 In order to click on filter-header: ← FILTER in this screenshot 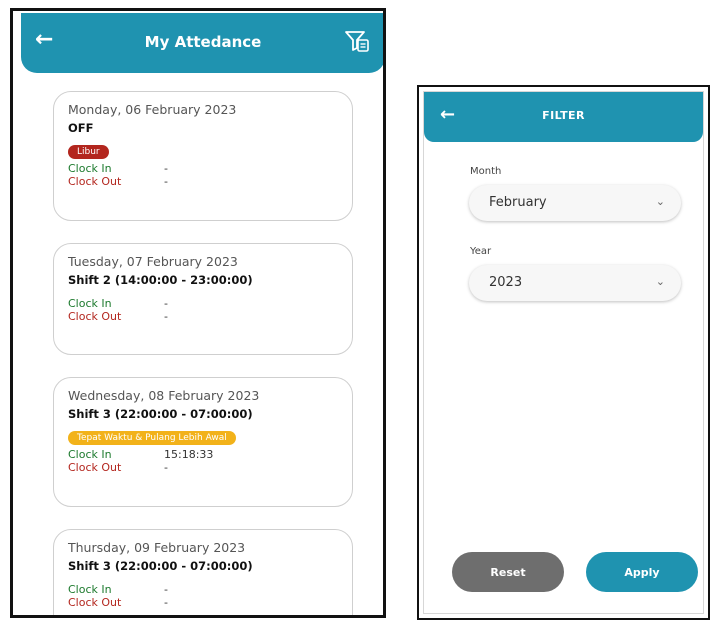, I will do `click(563, 117)`.